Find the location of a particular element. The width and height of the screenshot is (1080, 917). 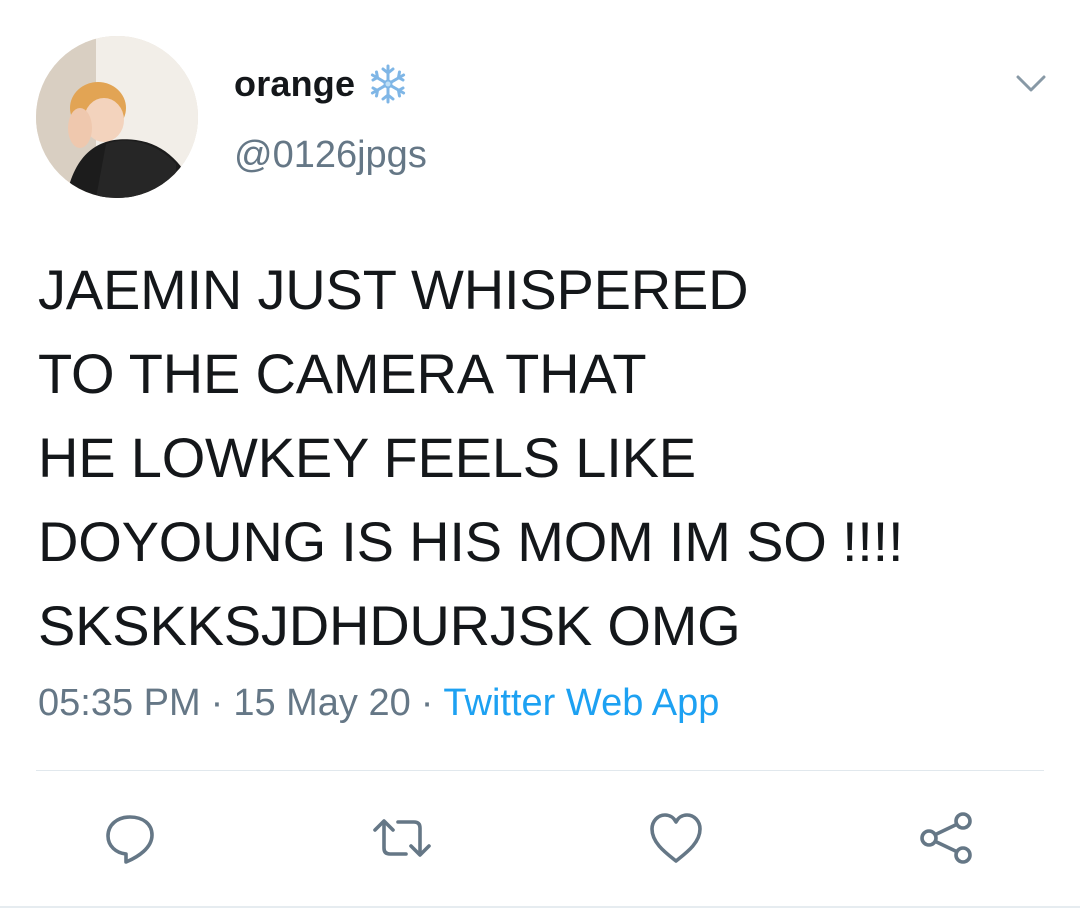

share-button is located at coordinates (946, 838).